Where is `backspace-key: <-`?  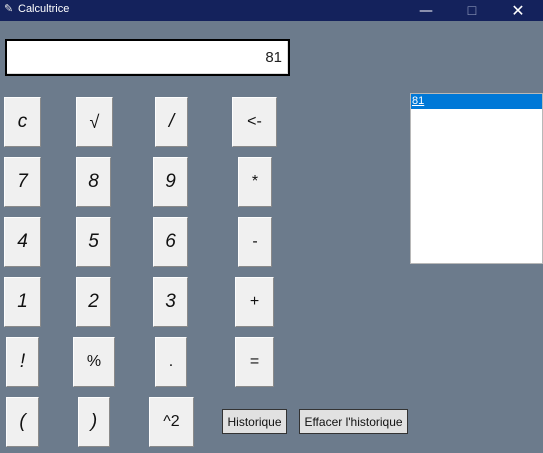
backspace-key: <- is located at coordinates (254, 122).